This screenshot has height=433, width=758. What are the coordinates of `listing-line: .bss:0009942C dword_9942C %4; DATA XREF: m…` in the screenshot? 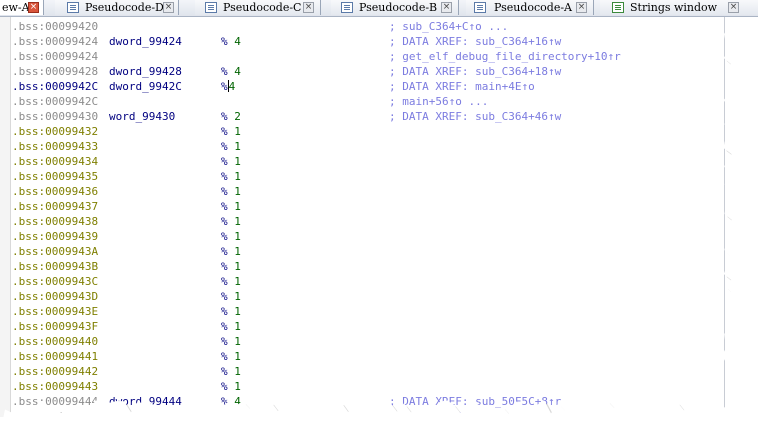 It's located at (362, 86).